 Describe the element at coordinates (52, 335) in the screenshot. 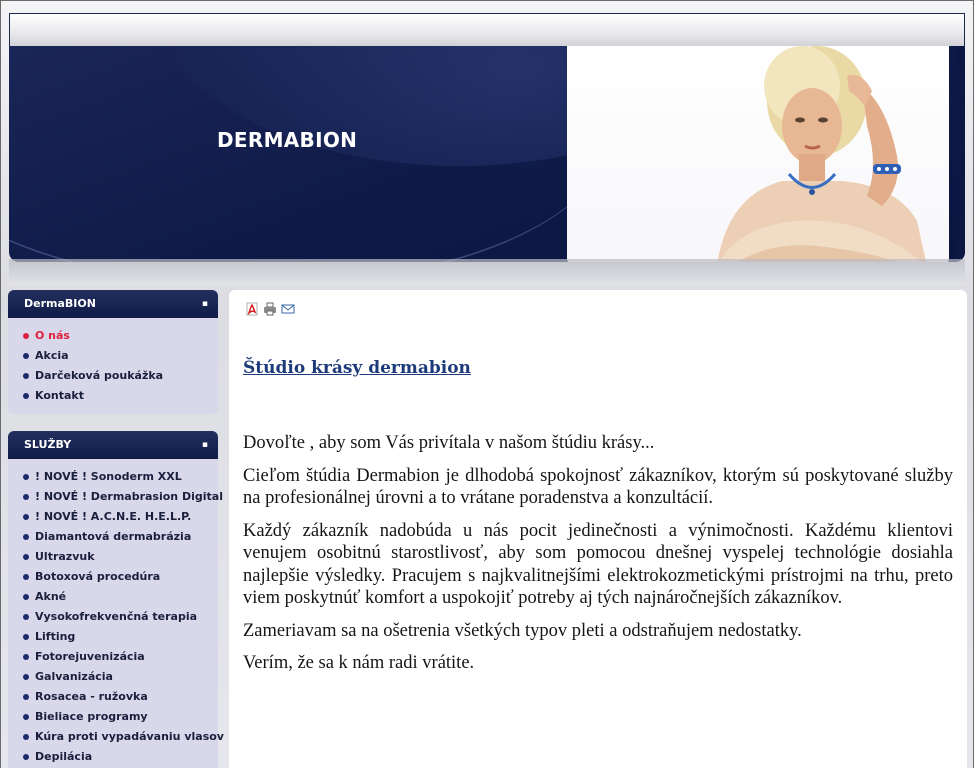

I see `menu-item-label: O nás` at that location.